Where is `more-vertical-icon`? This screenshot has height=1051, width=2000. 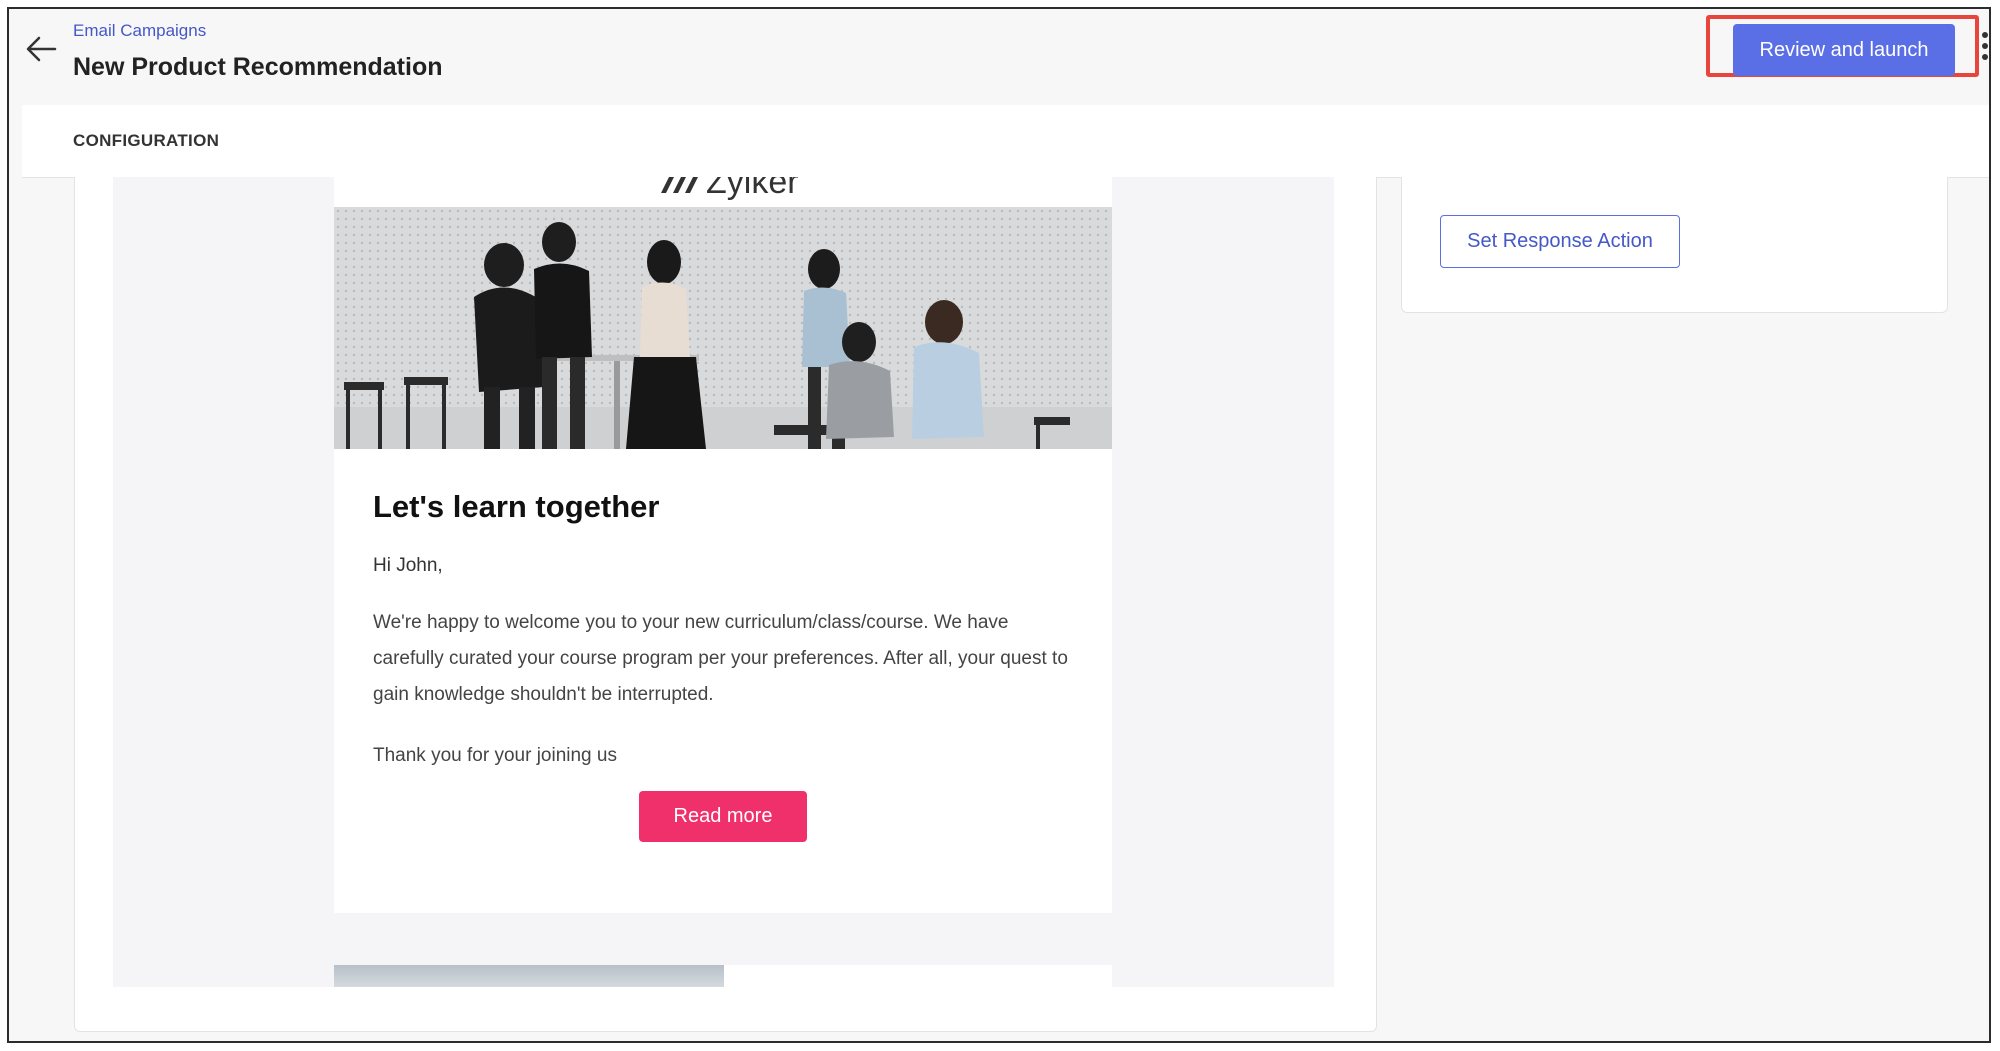
more-vertical-icon is located at coordinates (1984, 49).